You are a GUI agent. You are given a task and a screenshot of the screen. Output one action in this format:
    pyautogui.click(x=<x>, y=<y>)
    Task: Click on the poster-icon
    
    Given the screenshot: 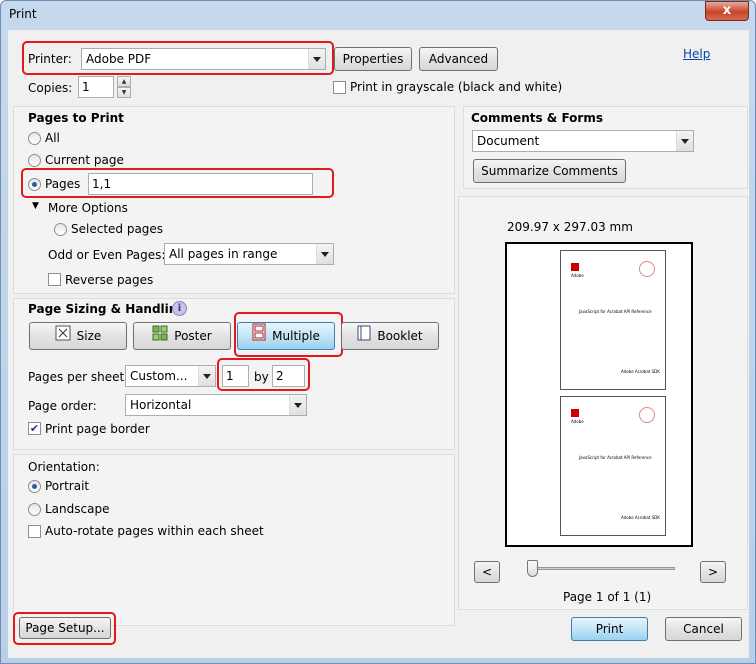 What is the action you would take?
    pyautogui.click(x=160, y=337)
    